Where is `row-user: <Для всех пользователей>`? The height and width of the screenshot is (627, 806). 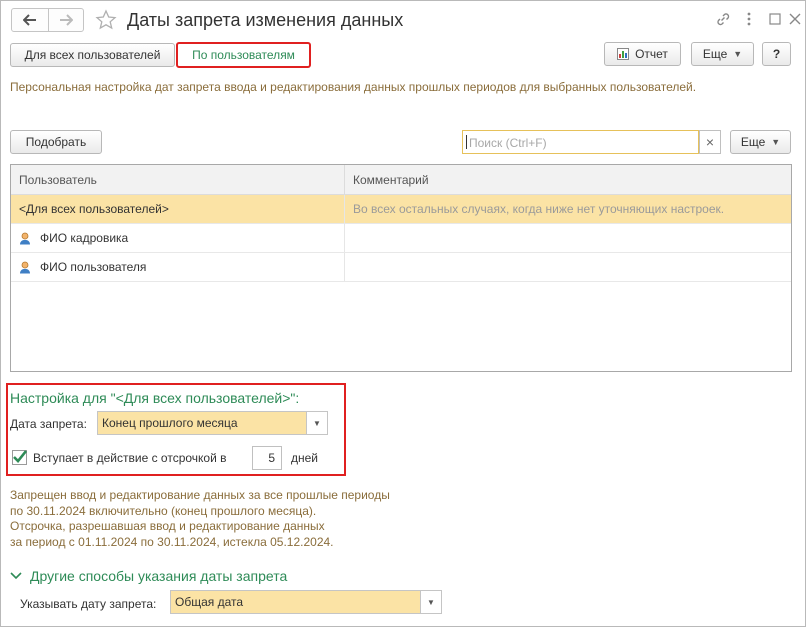 row-user: <Для всех пользователей> is located at coordinates (94, 209).